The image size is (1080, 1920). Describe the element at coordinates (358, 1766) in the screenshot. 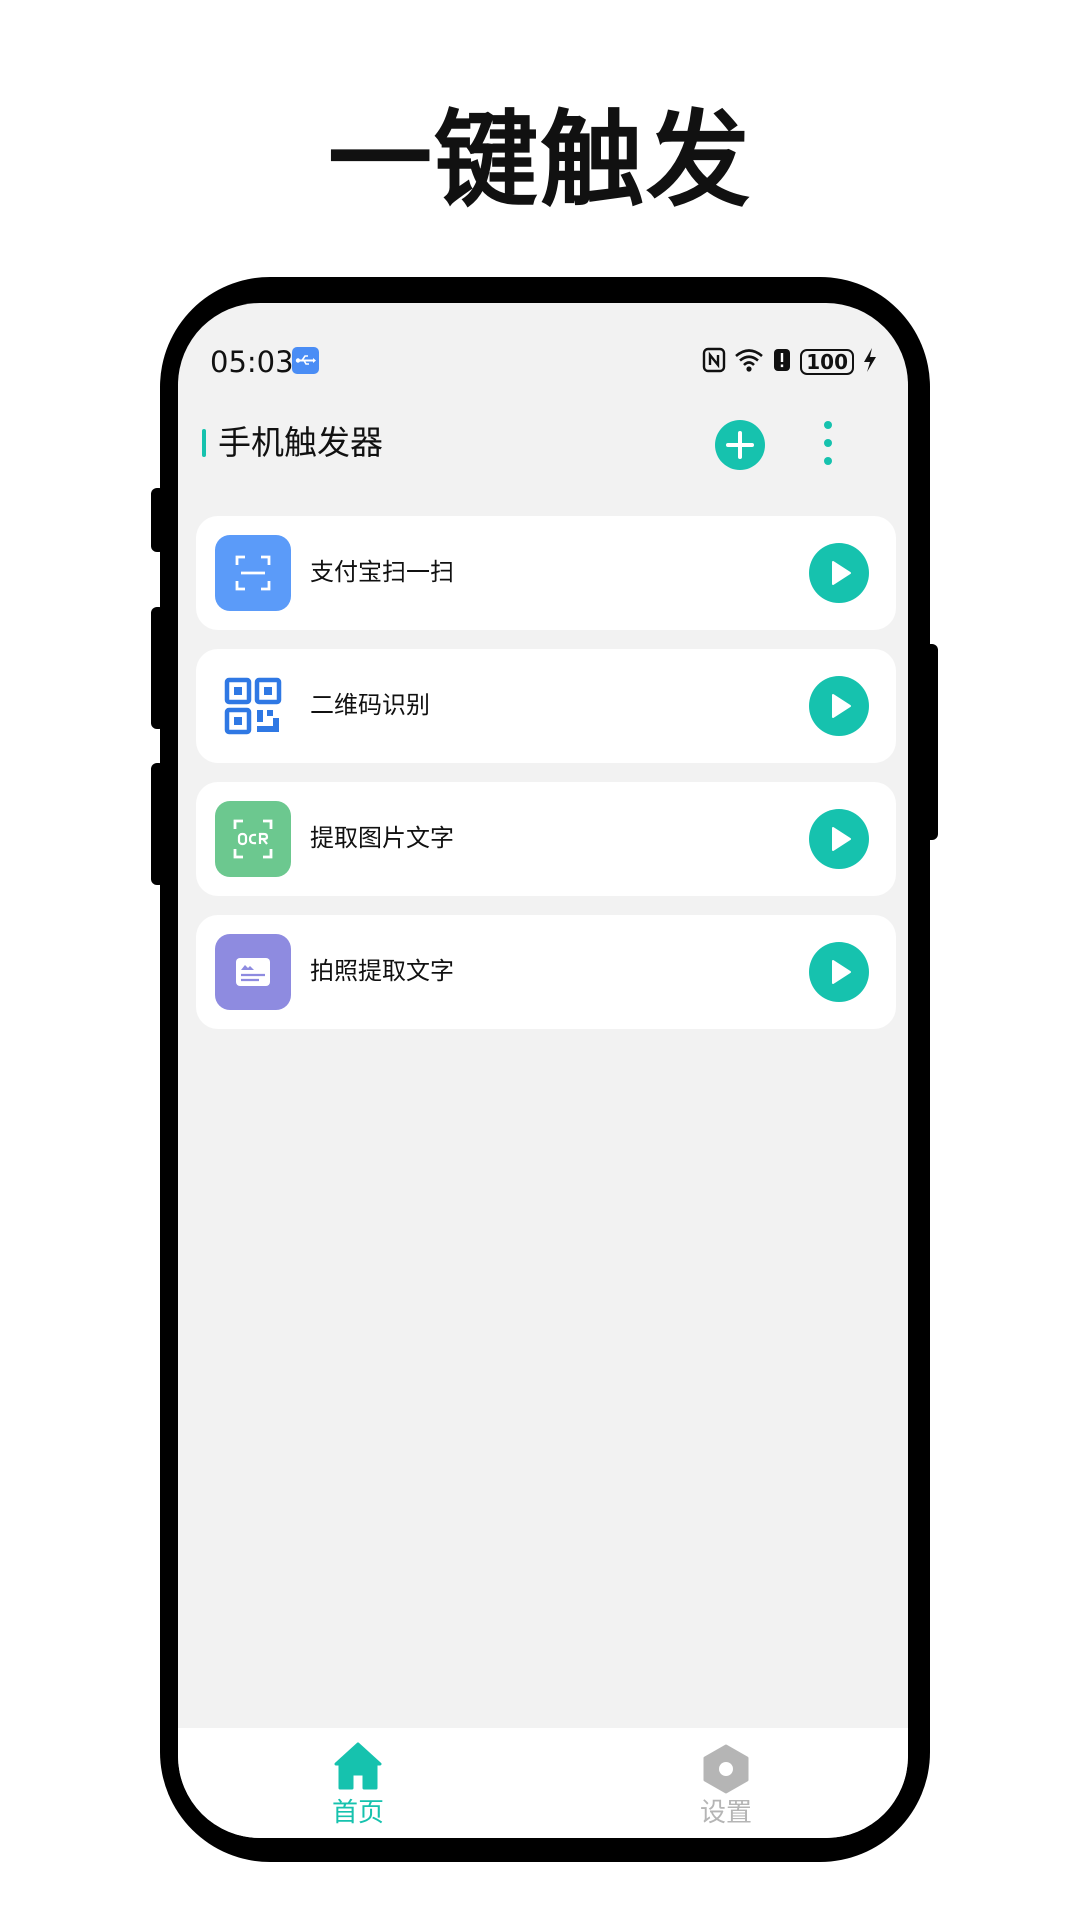

I see `home-icon` at that location.